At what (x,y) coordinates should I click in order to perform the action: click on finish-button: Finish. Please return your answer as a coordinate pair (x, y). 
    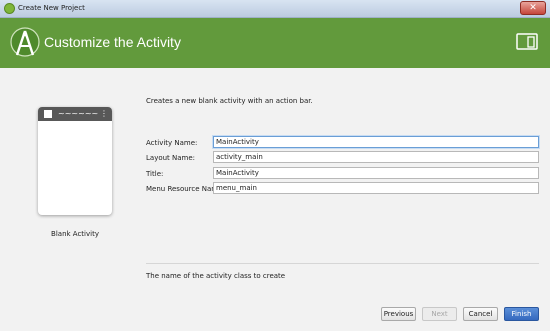
    Looking at the image, I should click on (521, 314).